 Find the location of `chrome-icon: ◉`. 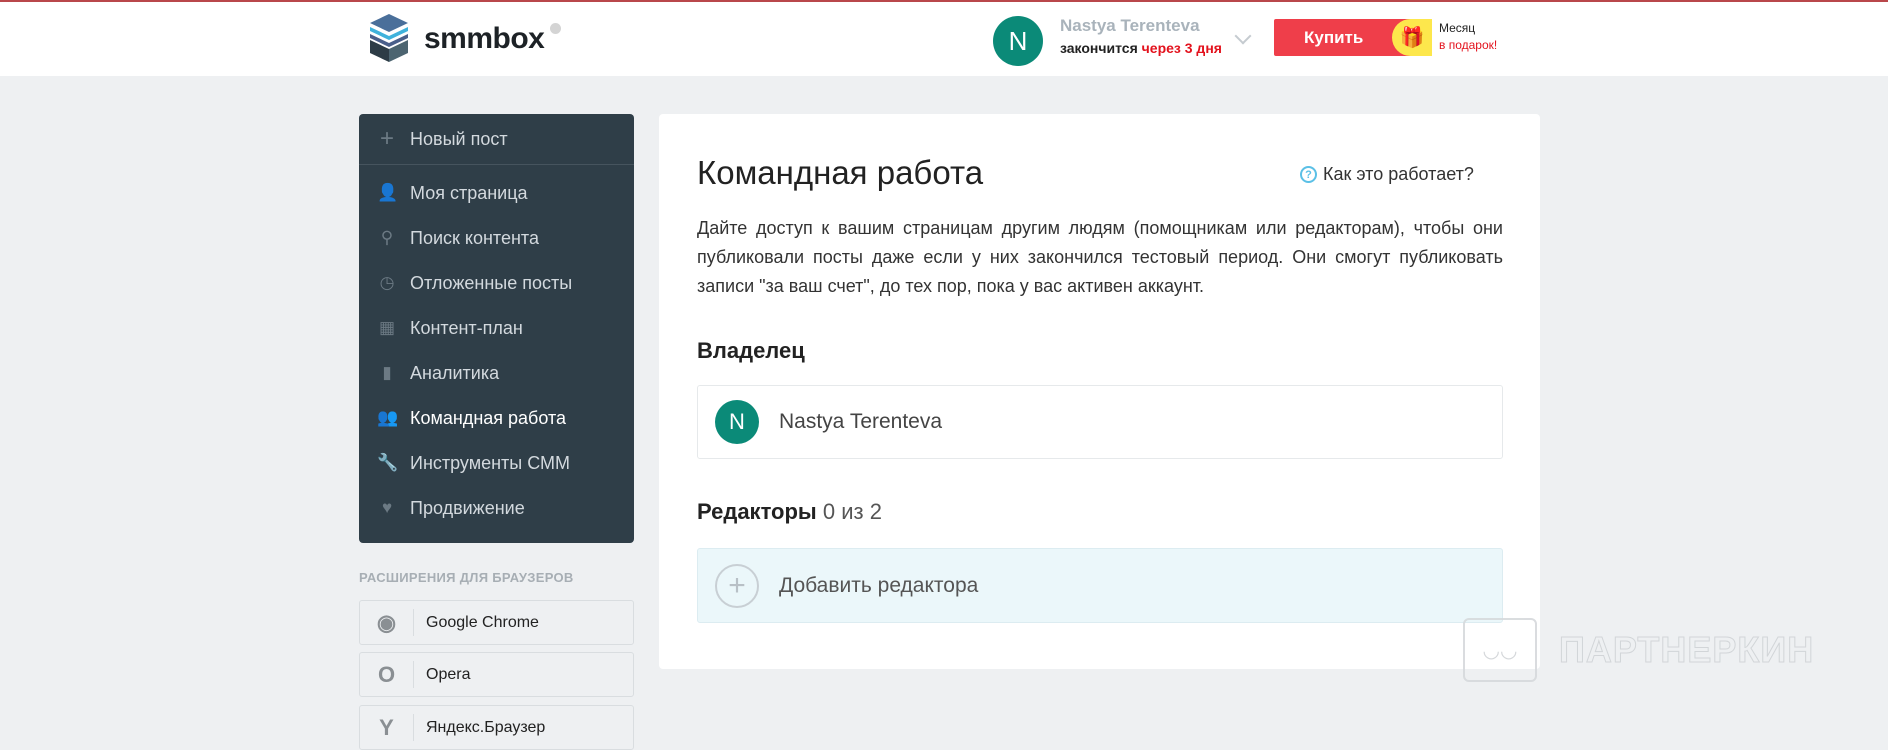

chrome-icon: ◉ is located at coordinates (387, 622).